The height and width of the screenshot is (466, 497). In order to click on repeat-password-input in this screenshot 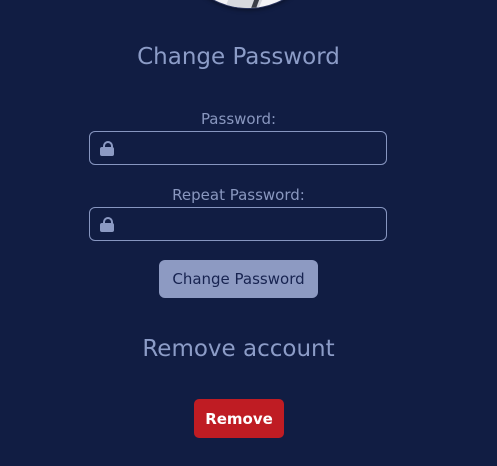, I will do `click(255, 225)`.